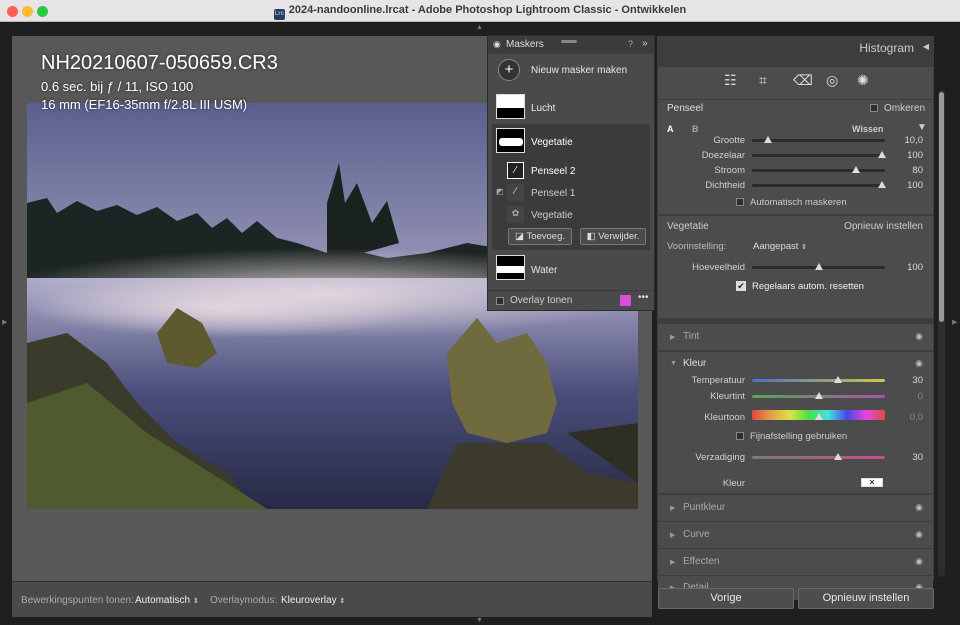 The width and height of the screenshot is (960, 625). I want to click on overlay-color-swatch, so click(625, 300).